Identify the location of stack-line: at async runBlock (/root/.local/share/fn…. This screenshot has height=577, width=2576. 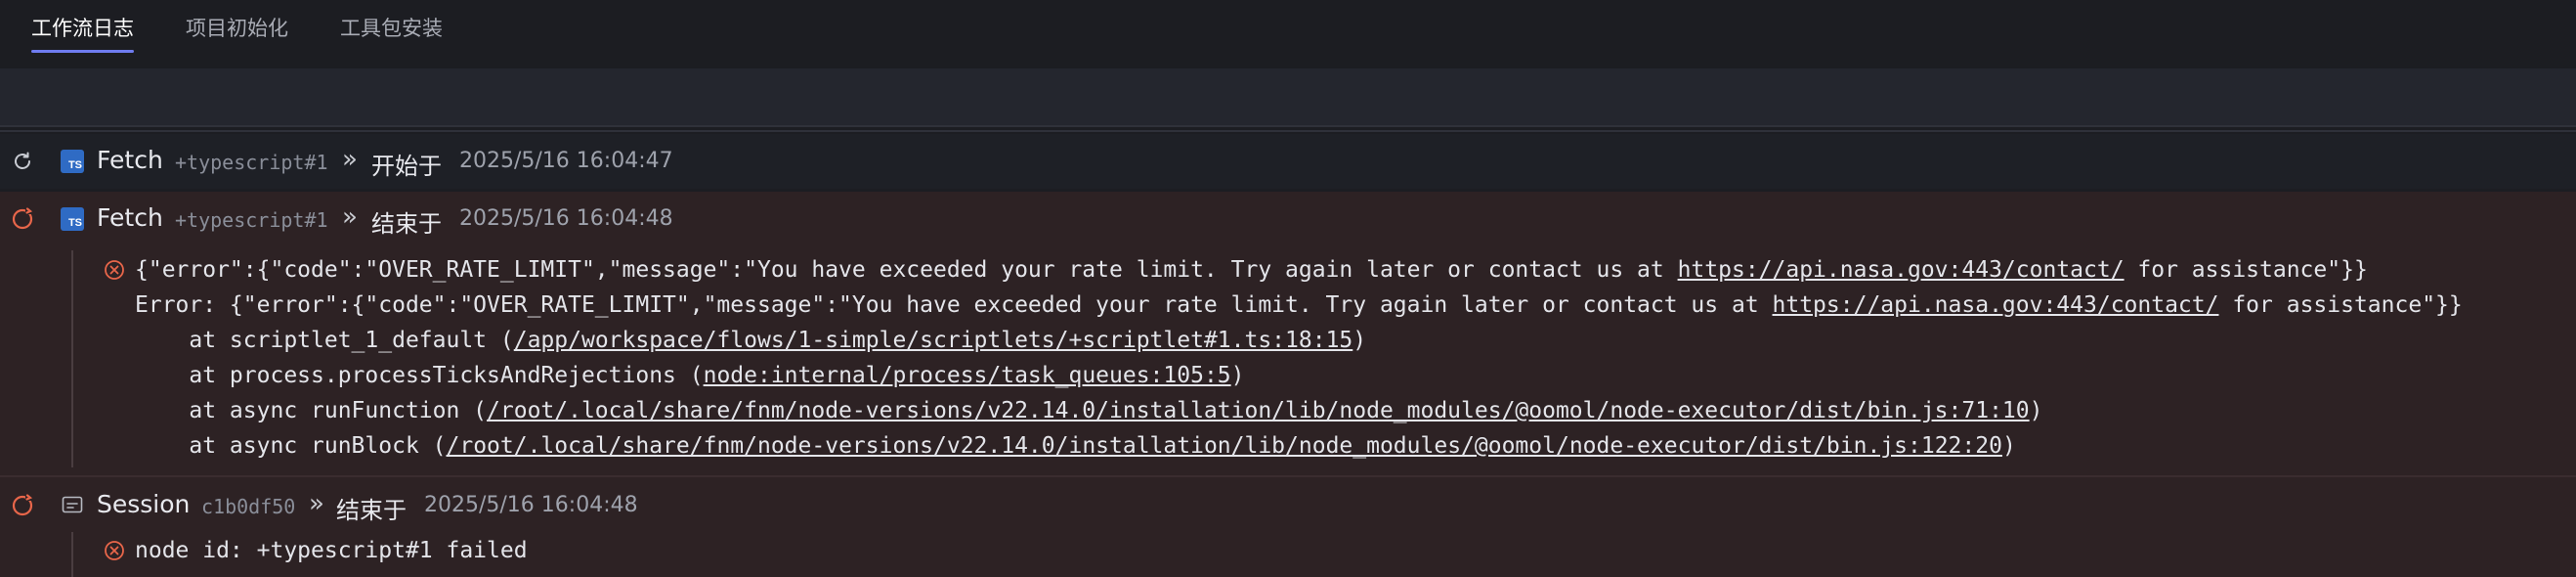
(1075, 446).